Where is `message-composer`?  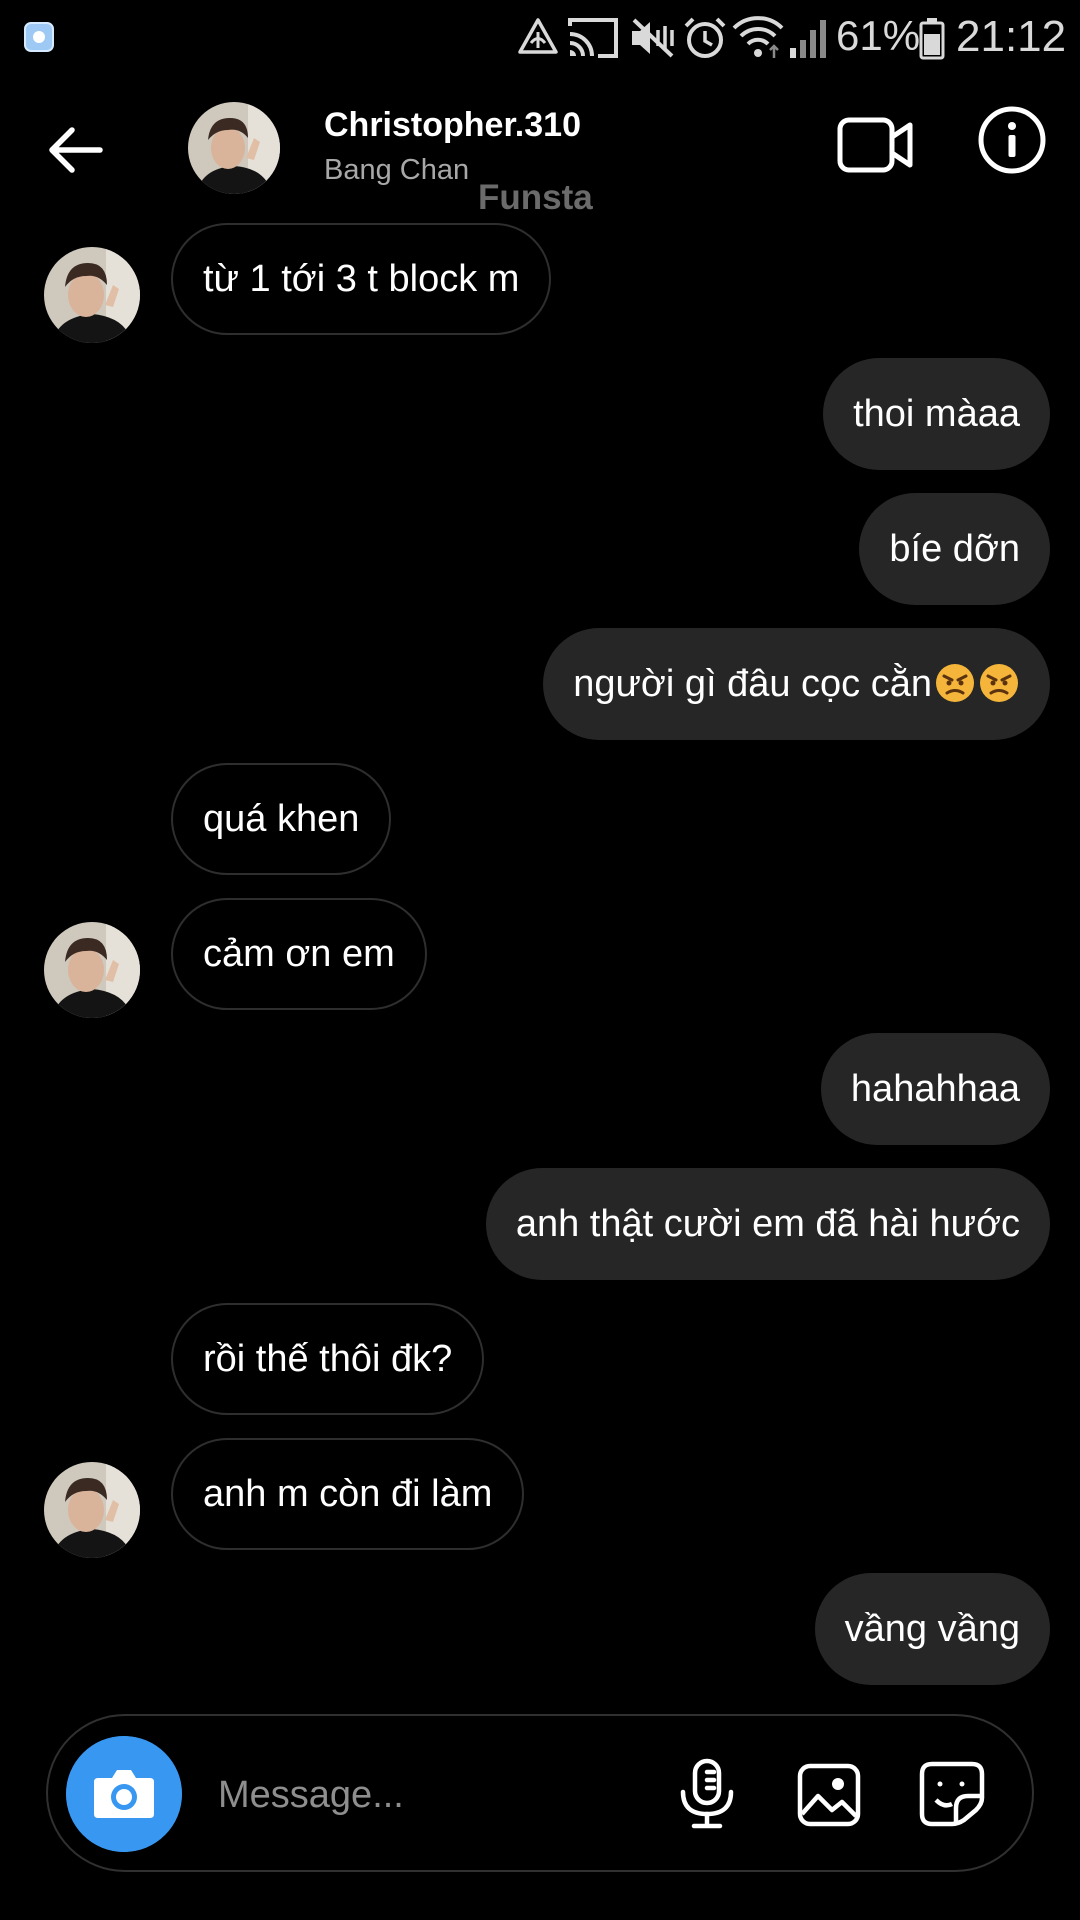
message-composer is located at coordinates (540, 1793).